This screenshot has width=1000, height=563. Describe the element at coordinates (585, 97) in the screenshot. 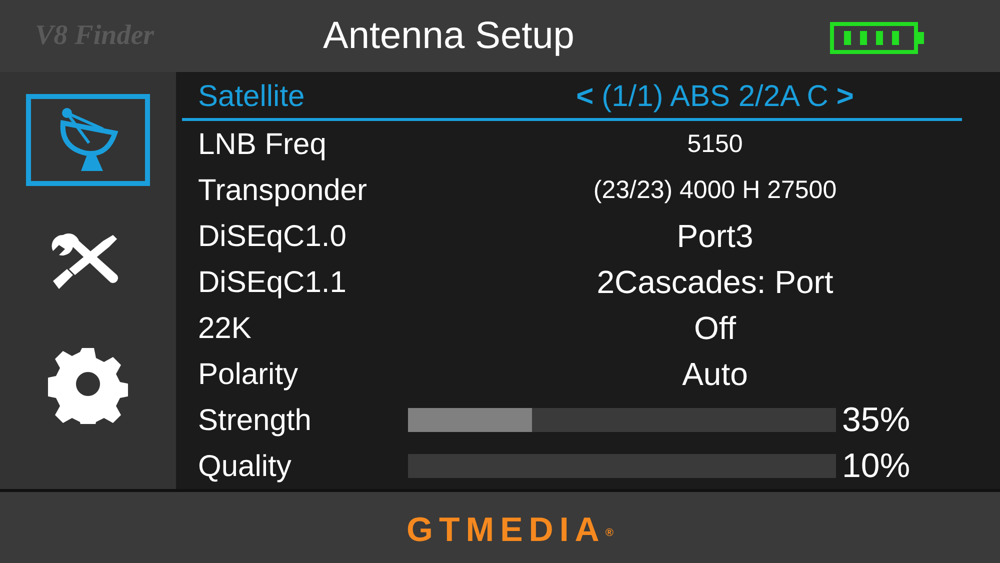

I see `previous-arrow: <` at that location.